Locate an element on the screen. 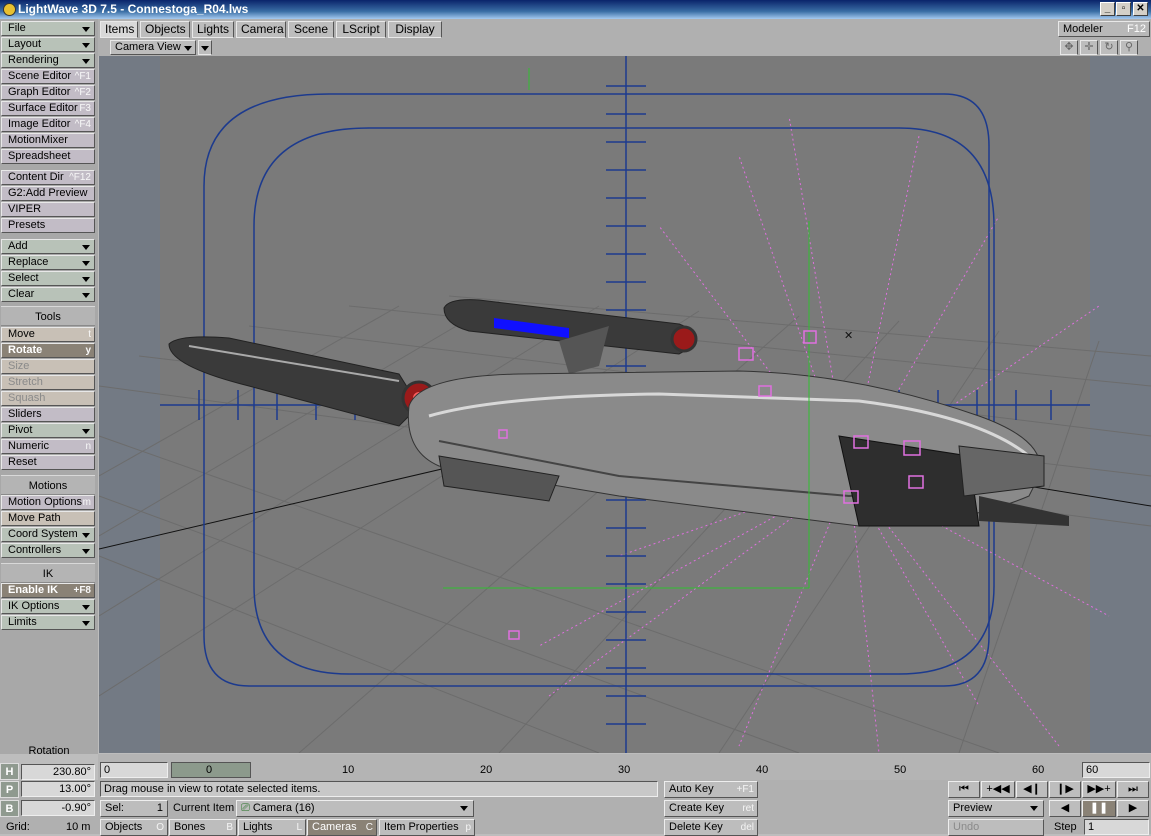 This screenshot has height=836, width=1151. controllers-menu: Controllers is located at coordinates (48, 550).